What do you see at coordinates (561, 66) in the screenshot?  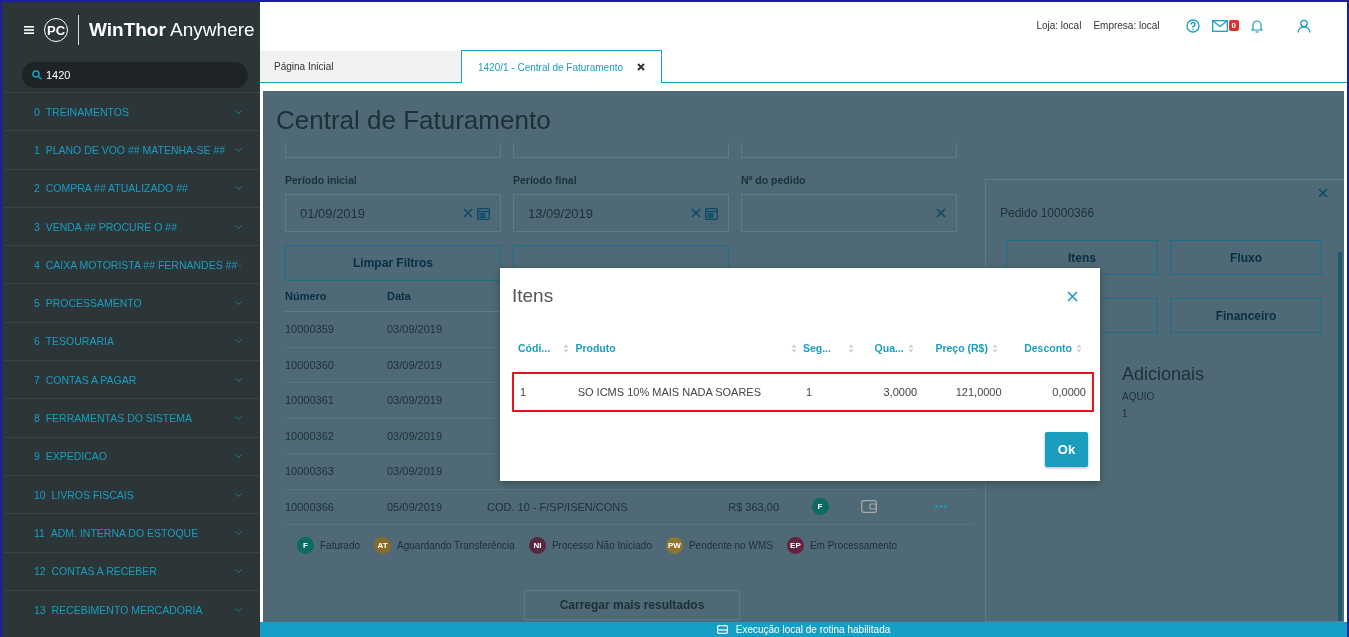 I see `tab: 1420/1 - Central de Faturamento` at bounding box center [561, 66].